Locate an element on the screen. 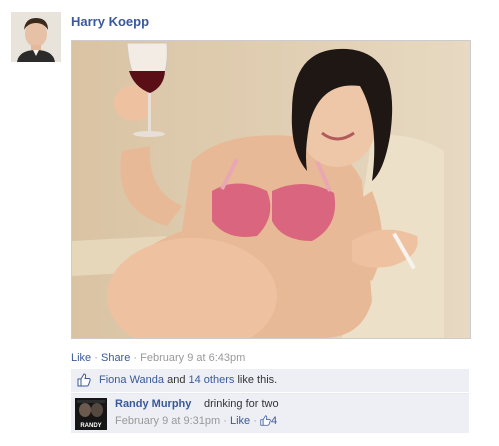 The width and height of the screenshot is (499, 446). comment-text: drinking for two is located at coordinates (241, 404).